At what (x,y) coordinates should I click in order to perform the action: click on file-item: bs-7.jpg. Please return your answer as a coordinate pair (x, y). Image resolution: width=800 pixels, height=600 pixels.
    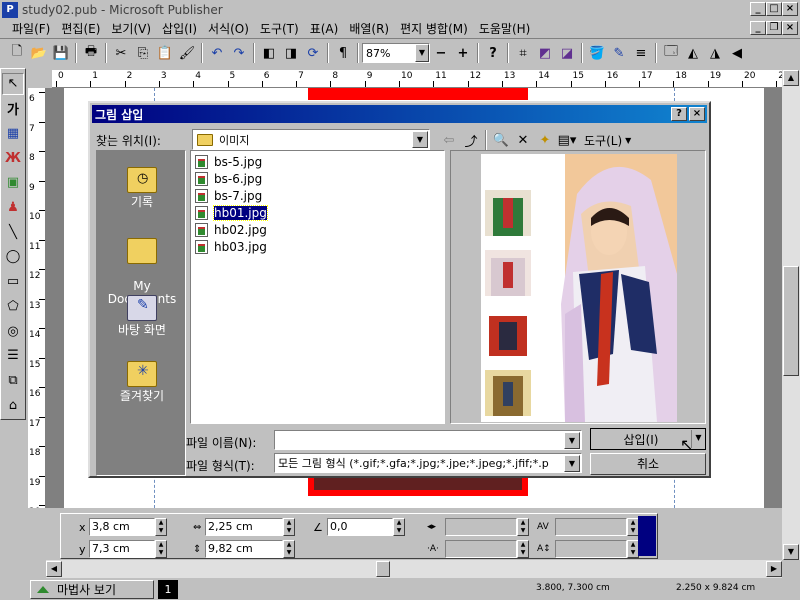
    Looking at the image, I should click on (228, 195).